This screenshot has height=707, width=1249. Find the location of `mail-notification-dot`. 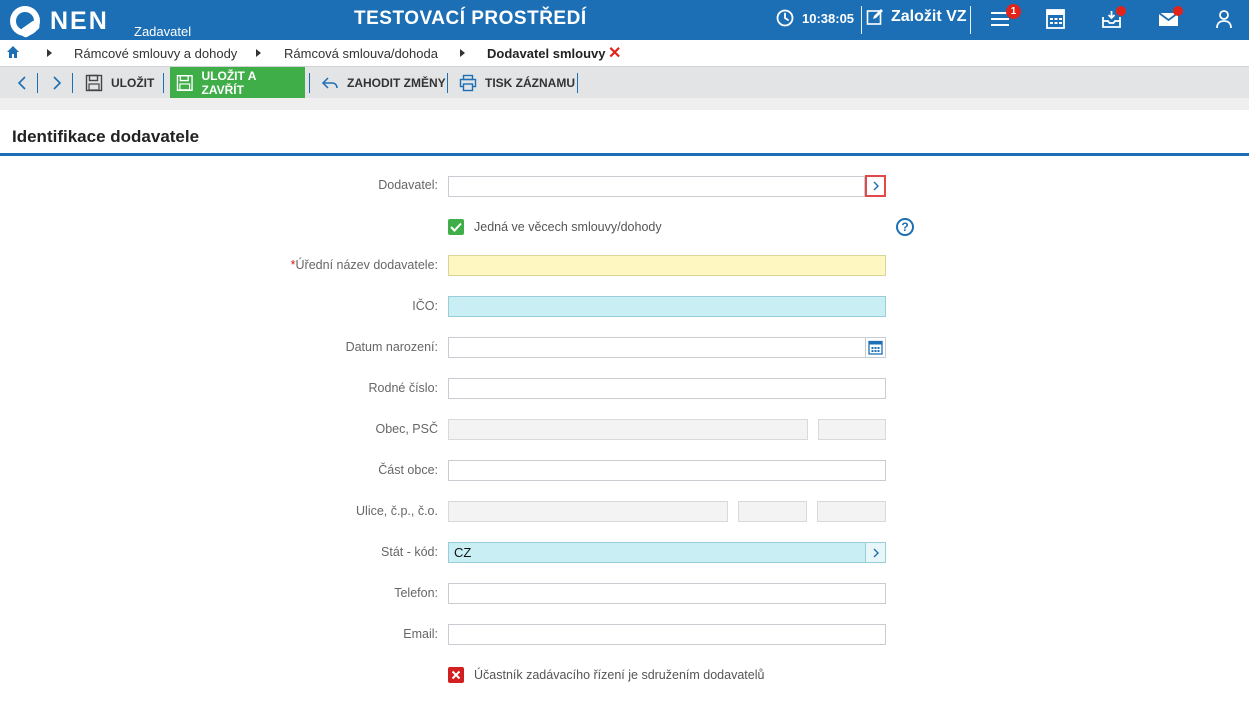

mail-notification-dot is located at coordinates (1178, 11).